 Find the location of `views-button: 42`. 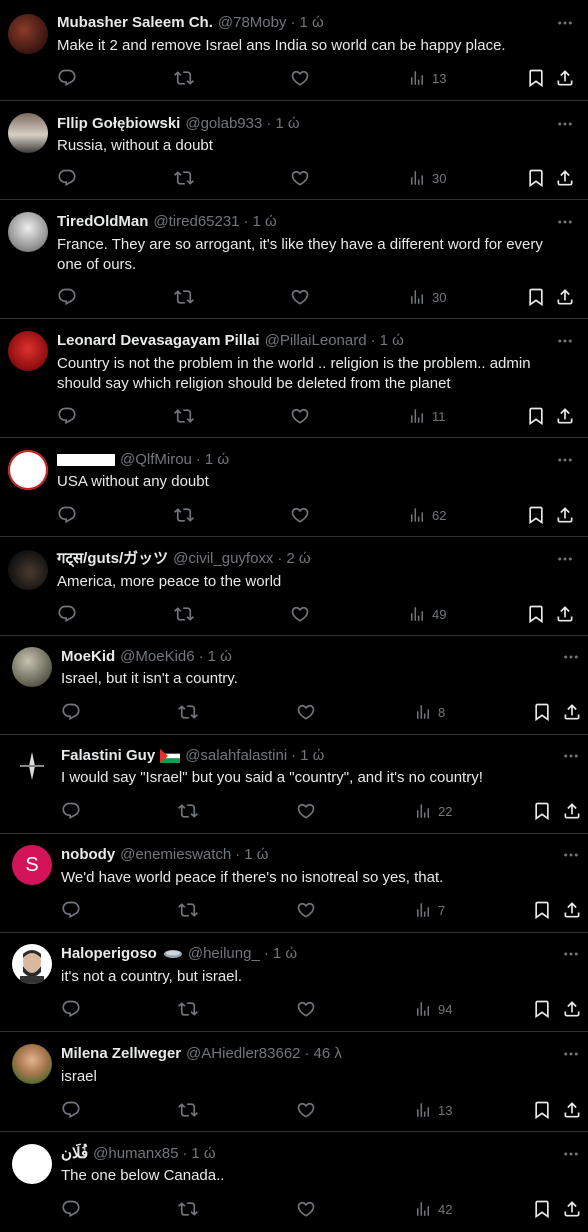

views-button: 42 is located at coordinates (433, 1209).